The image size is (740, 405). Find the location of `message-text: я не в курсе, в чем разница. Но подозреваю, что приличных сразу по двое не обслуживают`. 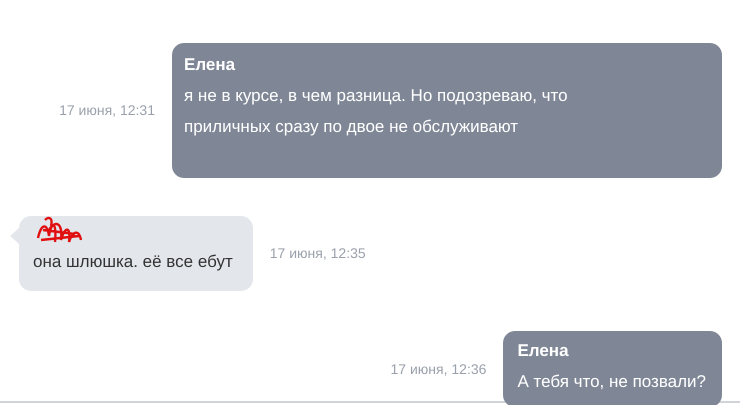

message-text: я не в курсе, в чем разница. Но подозреваю, что приличных сразу по двое не обслуживают is located at coordinates (376, 111).